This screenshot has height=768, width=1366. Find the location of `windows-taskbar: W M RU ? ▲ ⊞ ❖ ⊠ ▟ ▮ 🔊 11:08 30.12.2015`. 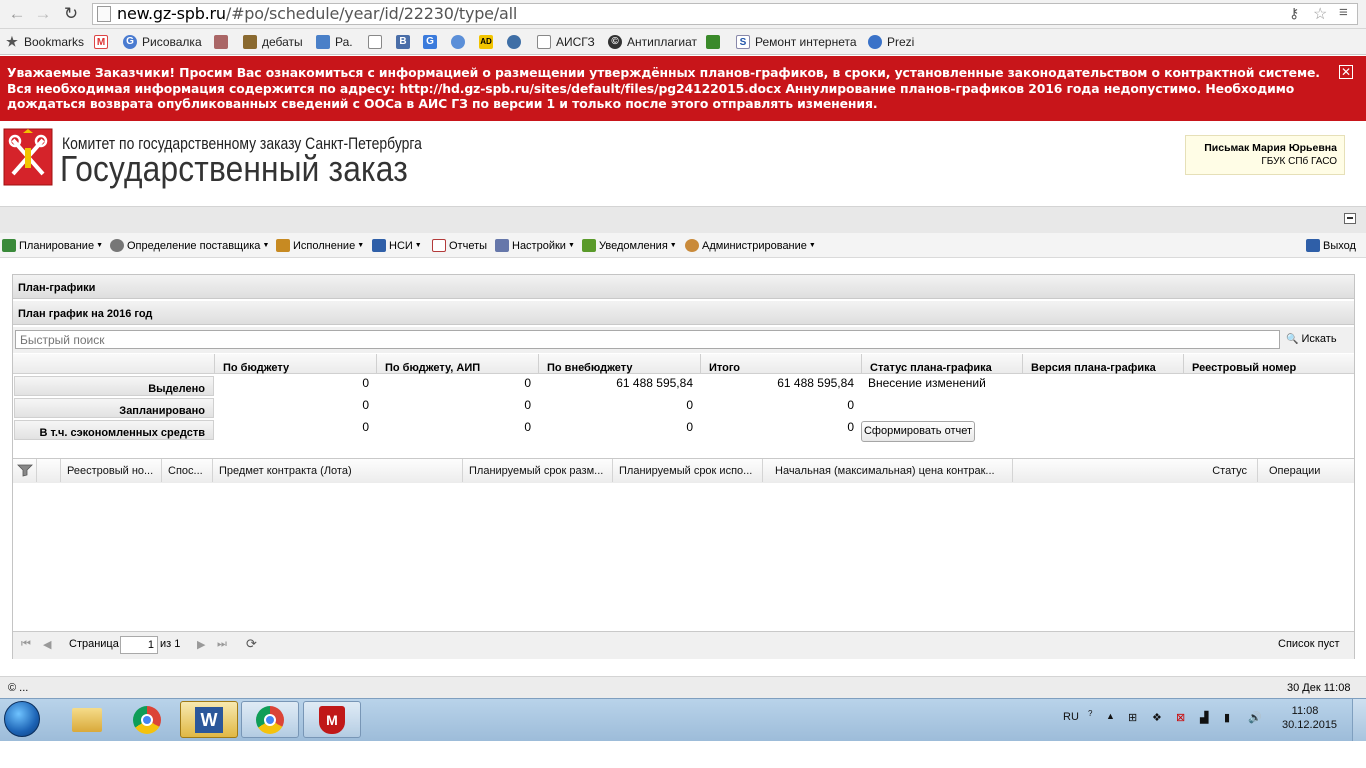

windows-taskbar: W M RU ? ▲ ⊞ ❖ ⊠ ▟ ▮ 🔊 11:08 30.12.2015 is located at coordinates (683, 719).